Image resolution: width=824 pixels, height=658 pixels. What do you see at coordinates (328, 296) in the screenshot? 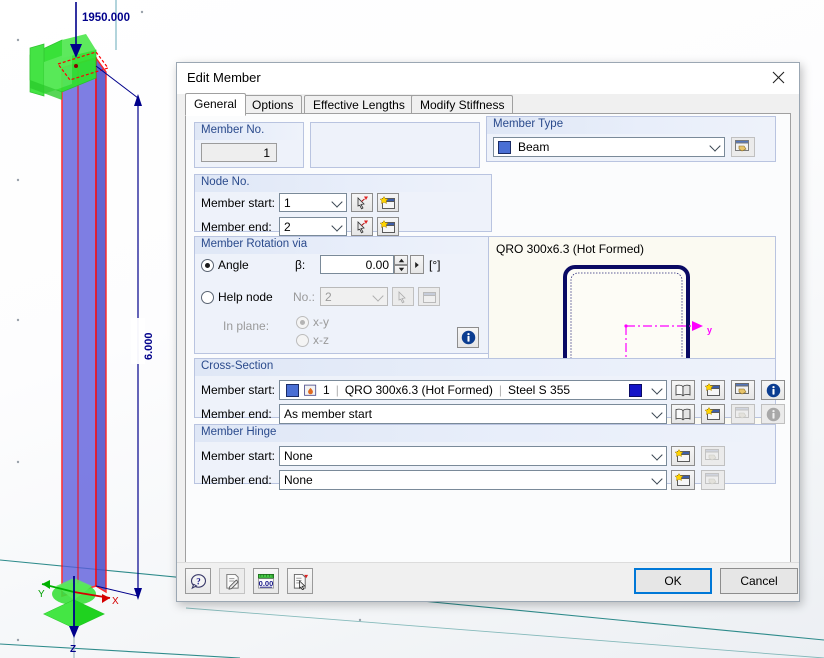
I see `help-node-value: 2` at bounding box center [328, 296].